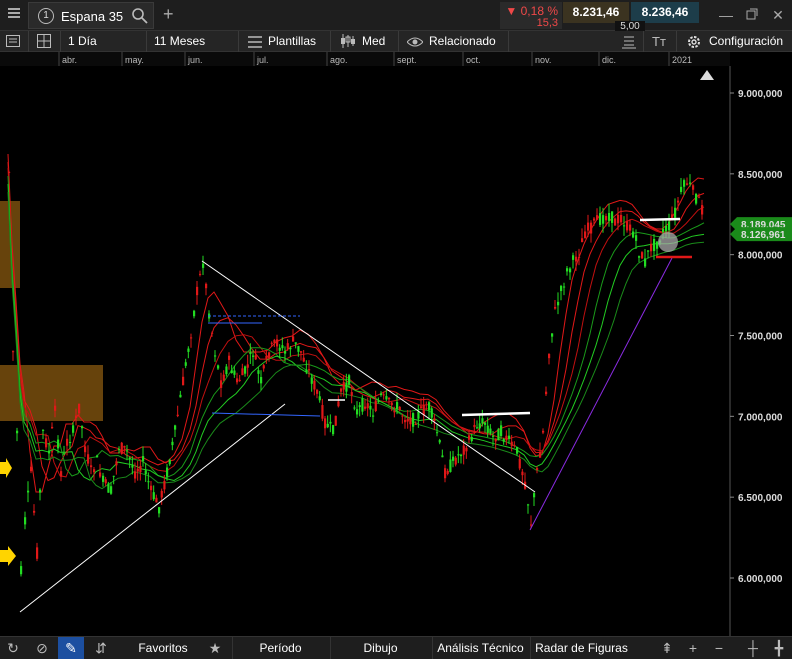 Image resolution: width=792 pixels, height=659 pixels. I want to click on crosshair-move-icon: ⇞, so click(667, 648).